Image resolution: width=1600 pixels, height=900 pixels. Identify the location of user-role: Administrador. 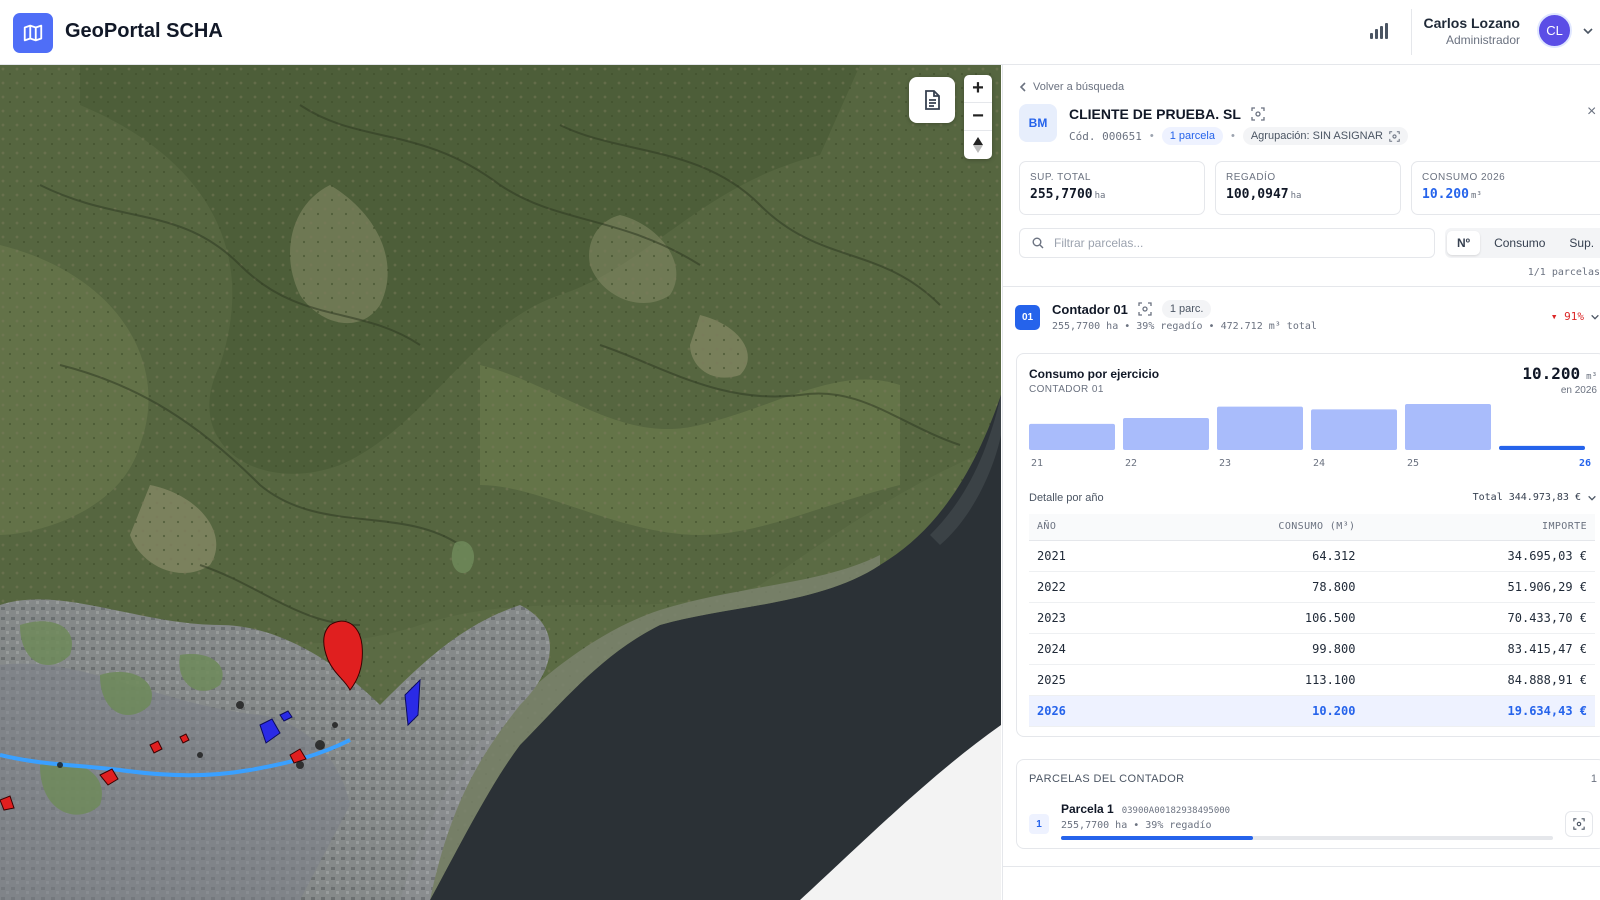
(1482, 40).